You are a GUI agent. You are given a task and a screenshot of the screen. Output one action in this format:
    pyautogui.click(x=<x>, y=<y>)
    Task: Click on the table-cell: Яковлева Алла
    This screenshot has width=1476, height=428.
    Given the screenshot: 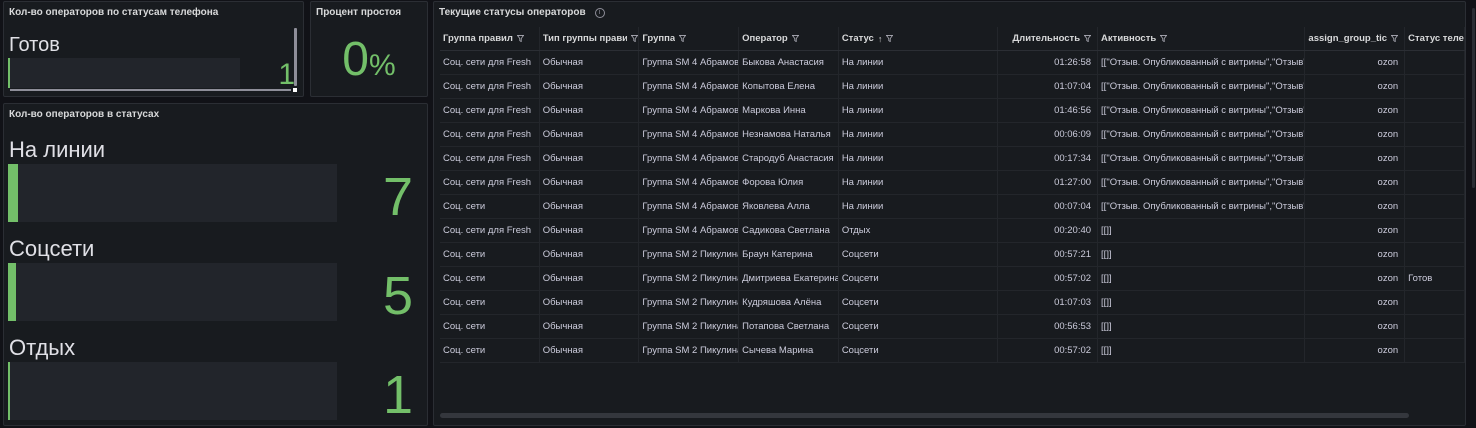 What is the action you would take?
    pyautogui.click(x=789, y=206)
    